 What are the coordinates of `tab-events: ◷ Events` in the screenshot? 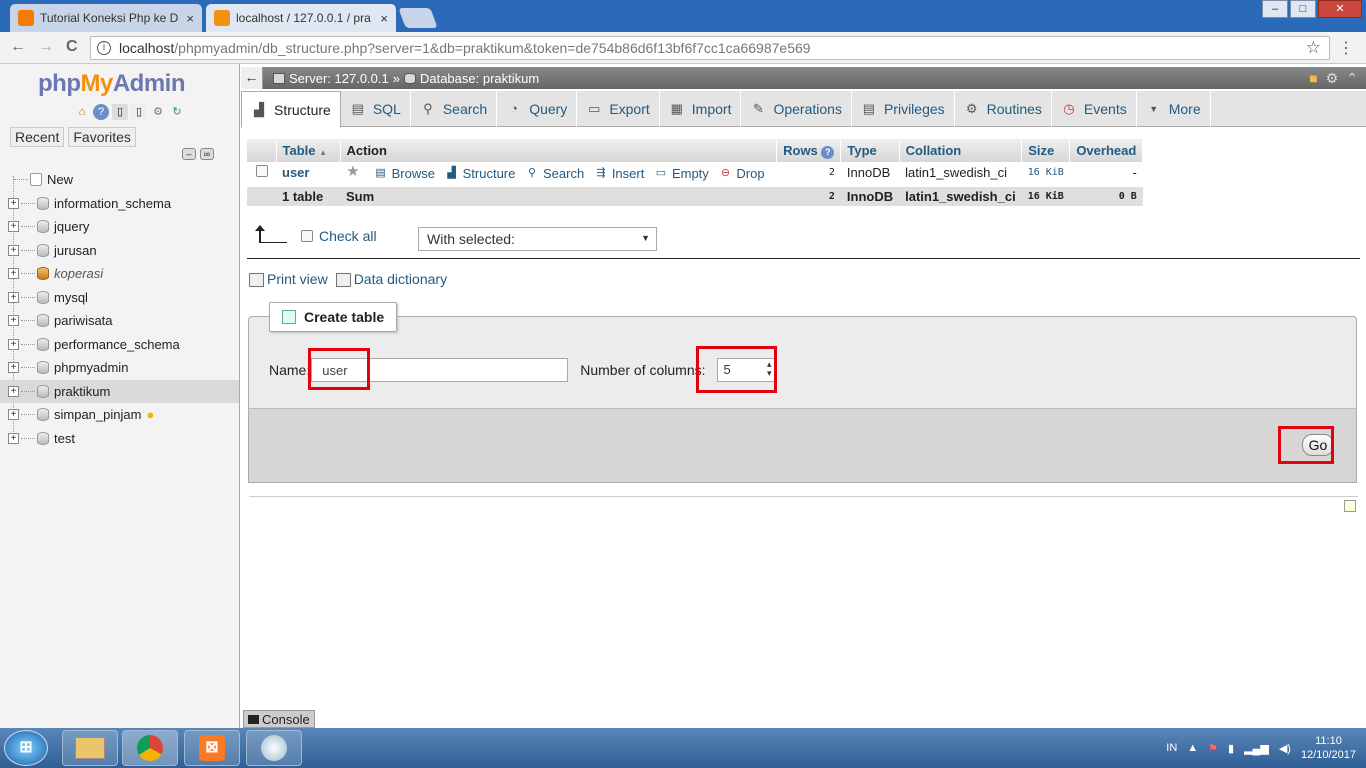 It's located at (1094, 109).